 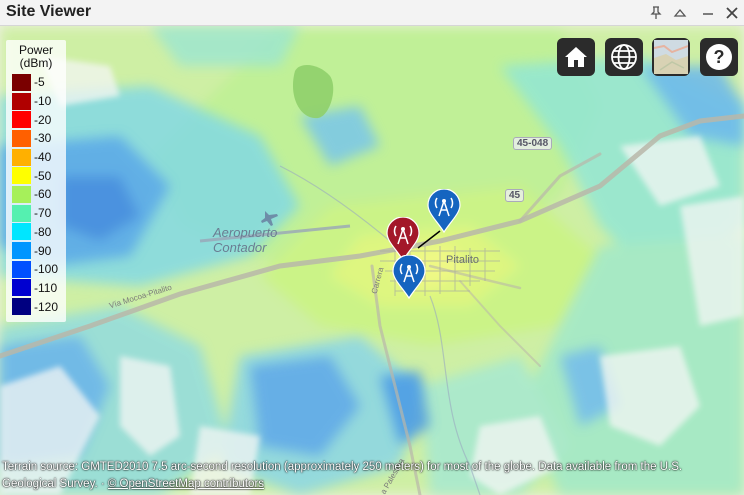 What do you see at coordinates (49, 11) in the screenshot?
I see `window-title: Site Viewer` at bounding box center [49, 11].